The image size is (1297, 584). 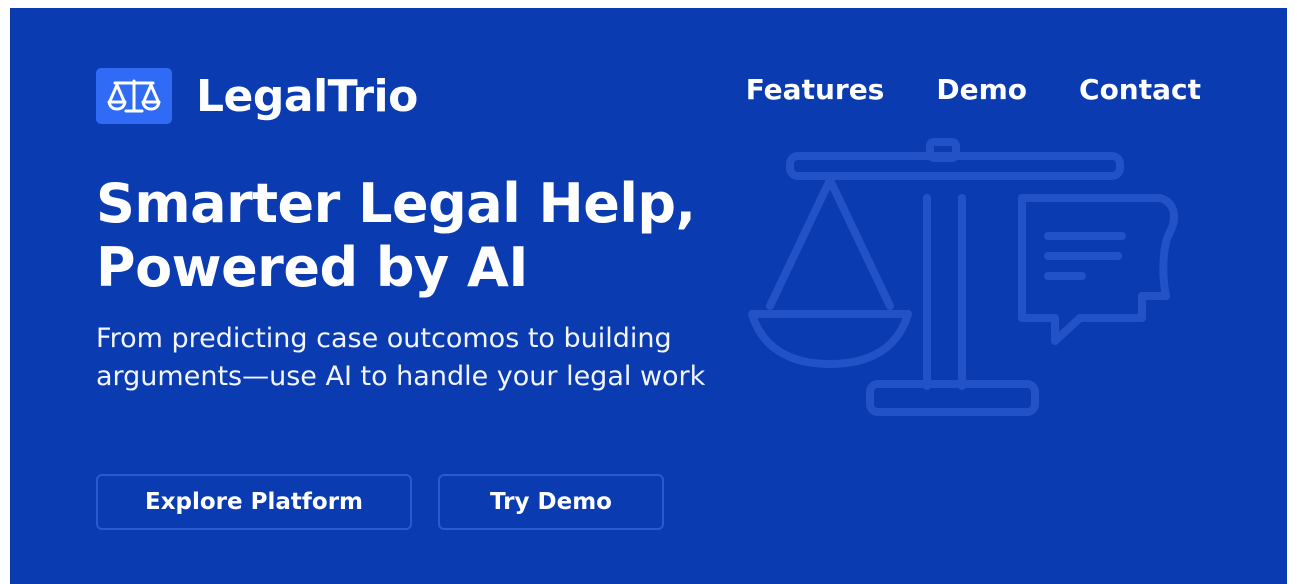 I want to click on explore-platform-button: Explore Platform, so click(x=254, y=502).